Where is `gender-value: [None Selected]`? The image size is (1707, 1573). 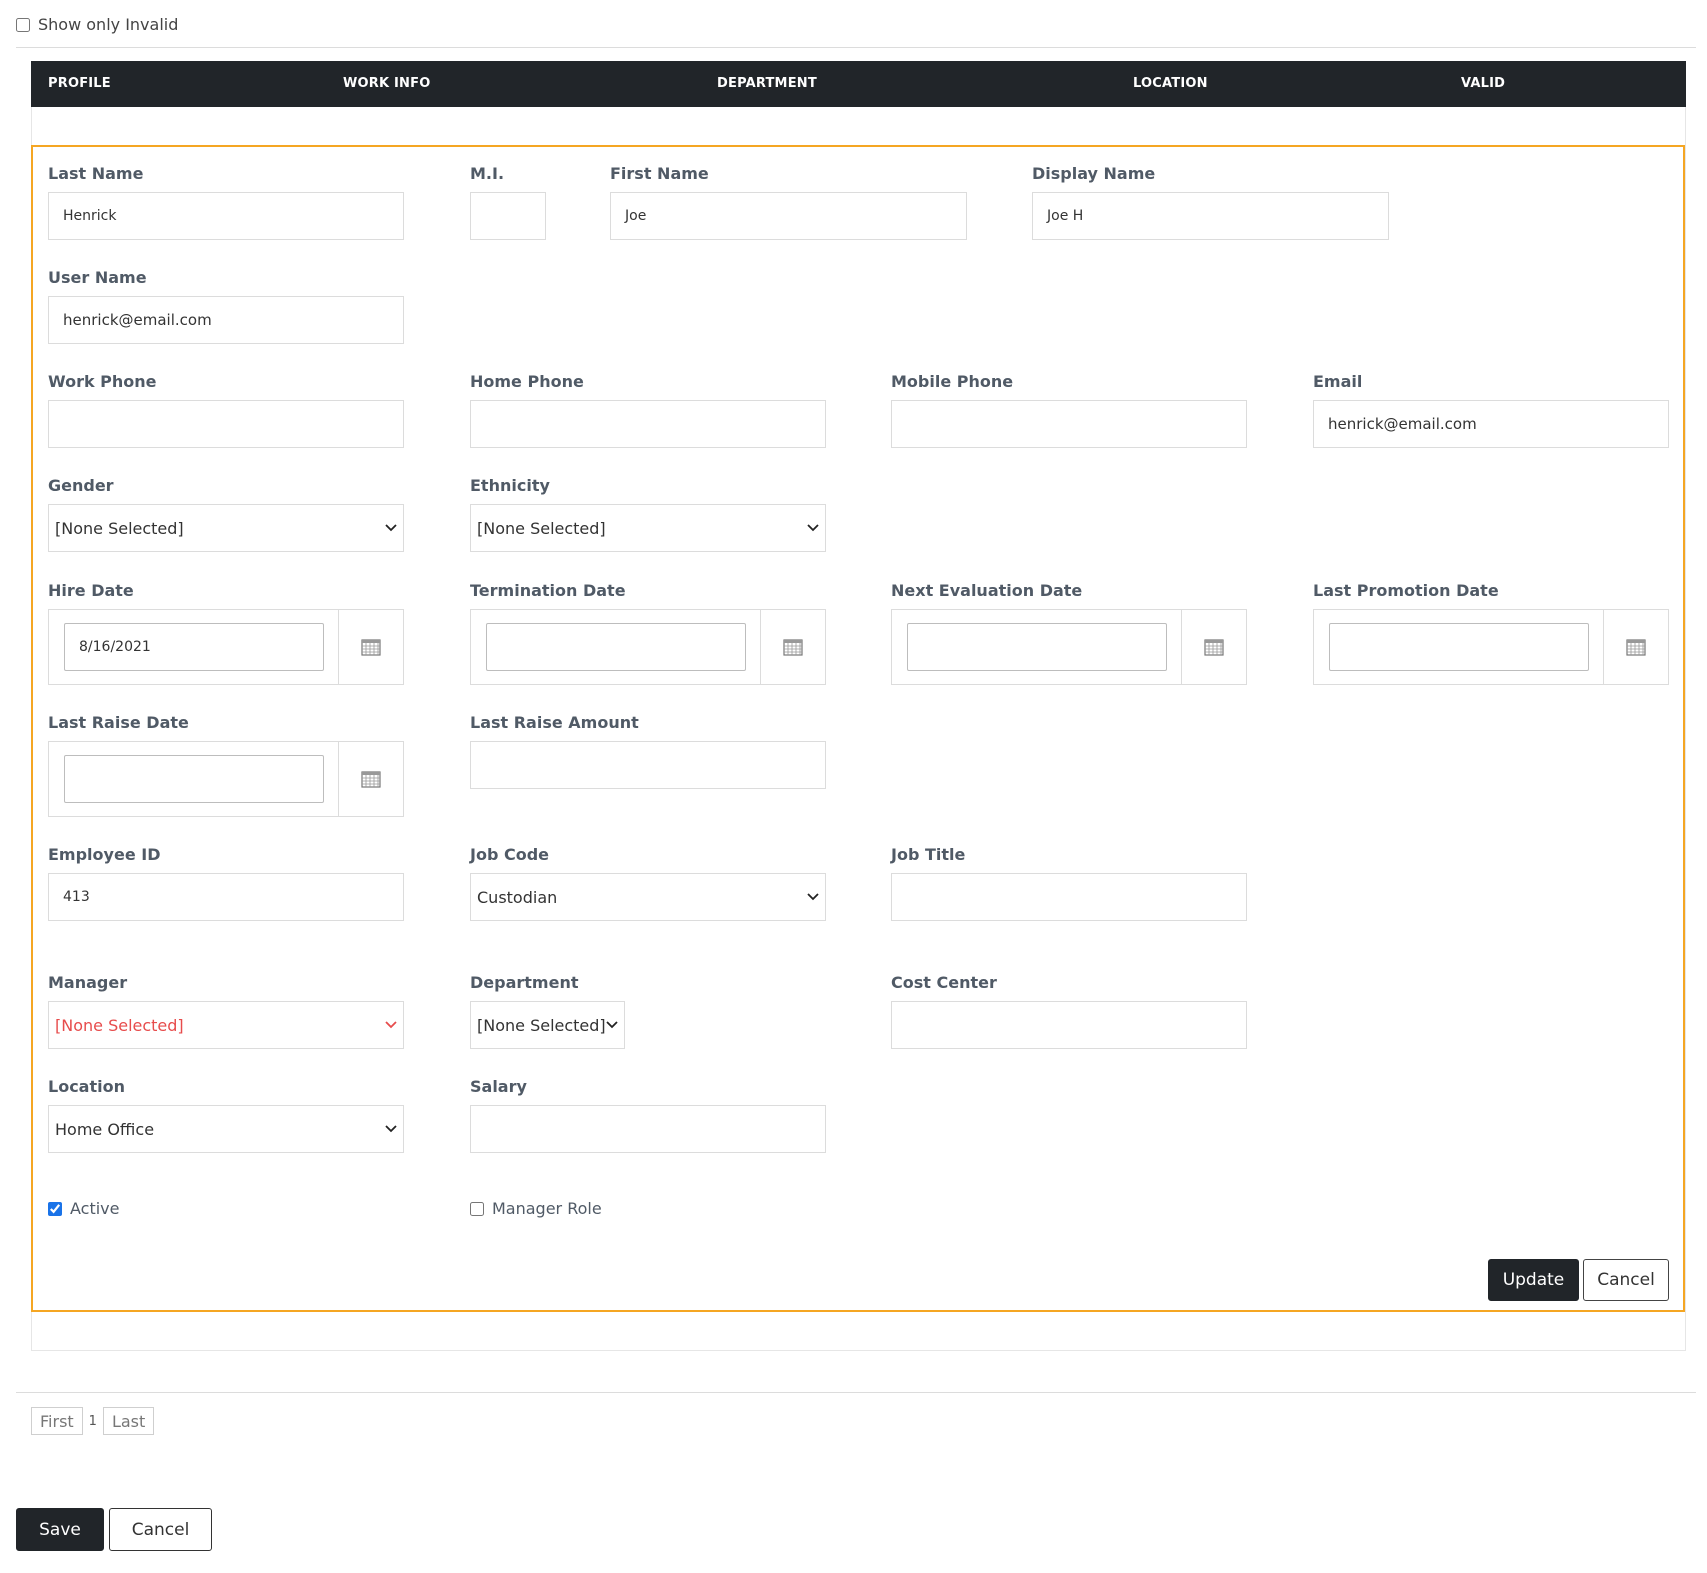
gender-value: [None Selected] is located at coordinates (119, 528).